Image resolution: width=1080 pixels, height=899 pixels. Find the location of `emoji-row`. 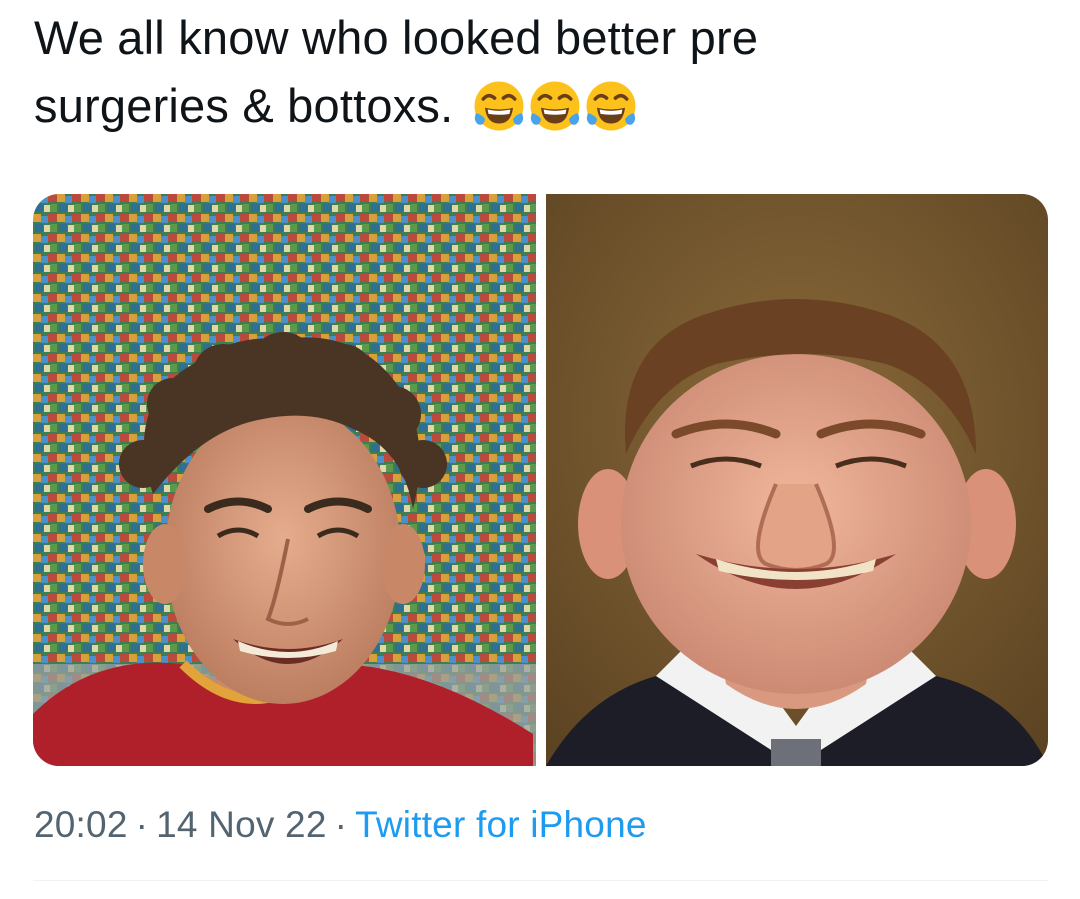

emoji-row is located at coordinates (555, 115).